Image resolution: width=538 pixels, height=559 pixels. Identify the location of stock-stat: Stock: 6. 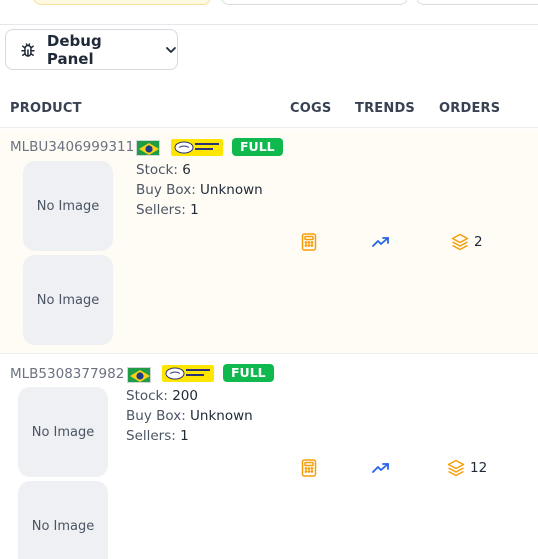
(163, 170).